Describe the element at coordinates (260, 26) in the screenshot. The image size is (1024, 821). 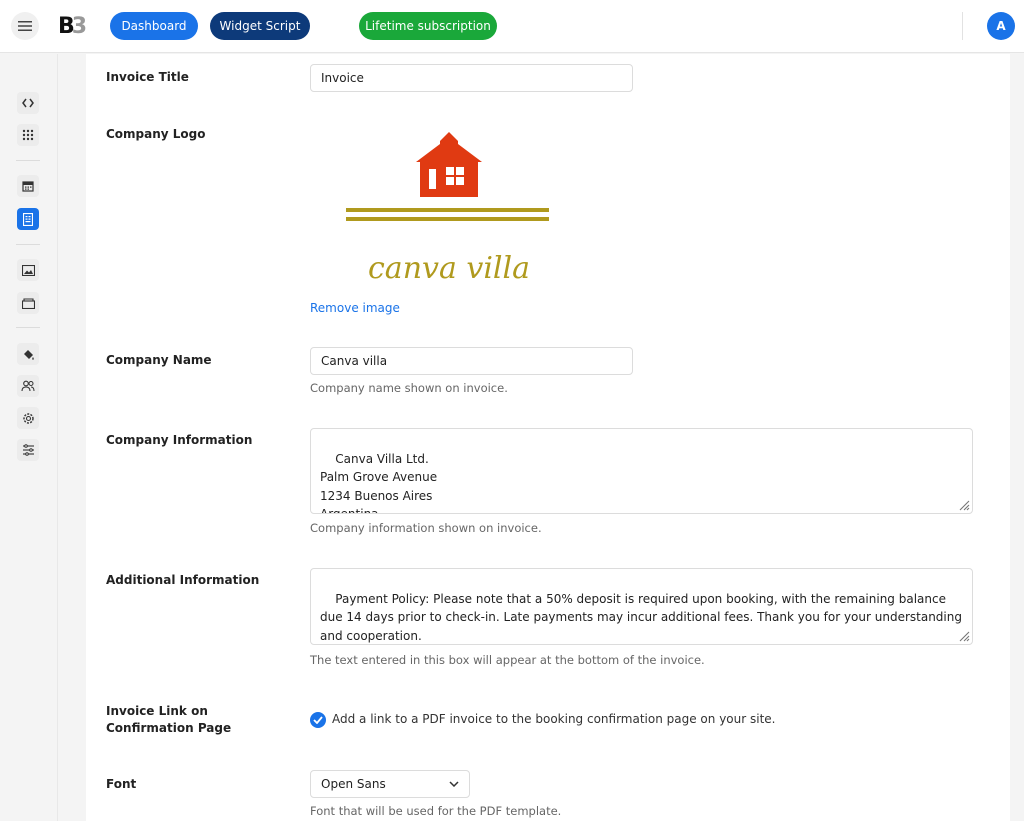
I see `widget-script-button: Widget Script` at that location.